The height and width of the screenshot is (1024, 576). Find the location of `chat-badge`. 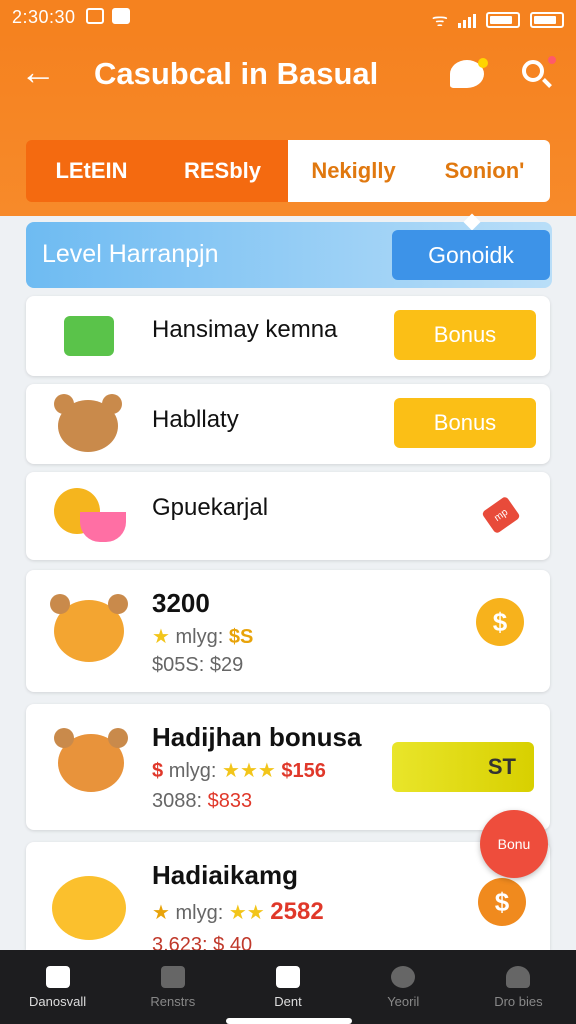

chat-badge is located at coordinates (483, 63).